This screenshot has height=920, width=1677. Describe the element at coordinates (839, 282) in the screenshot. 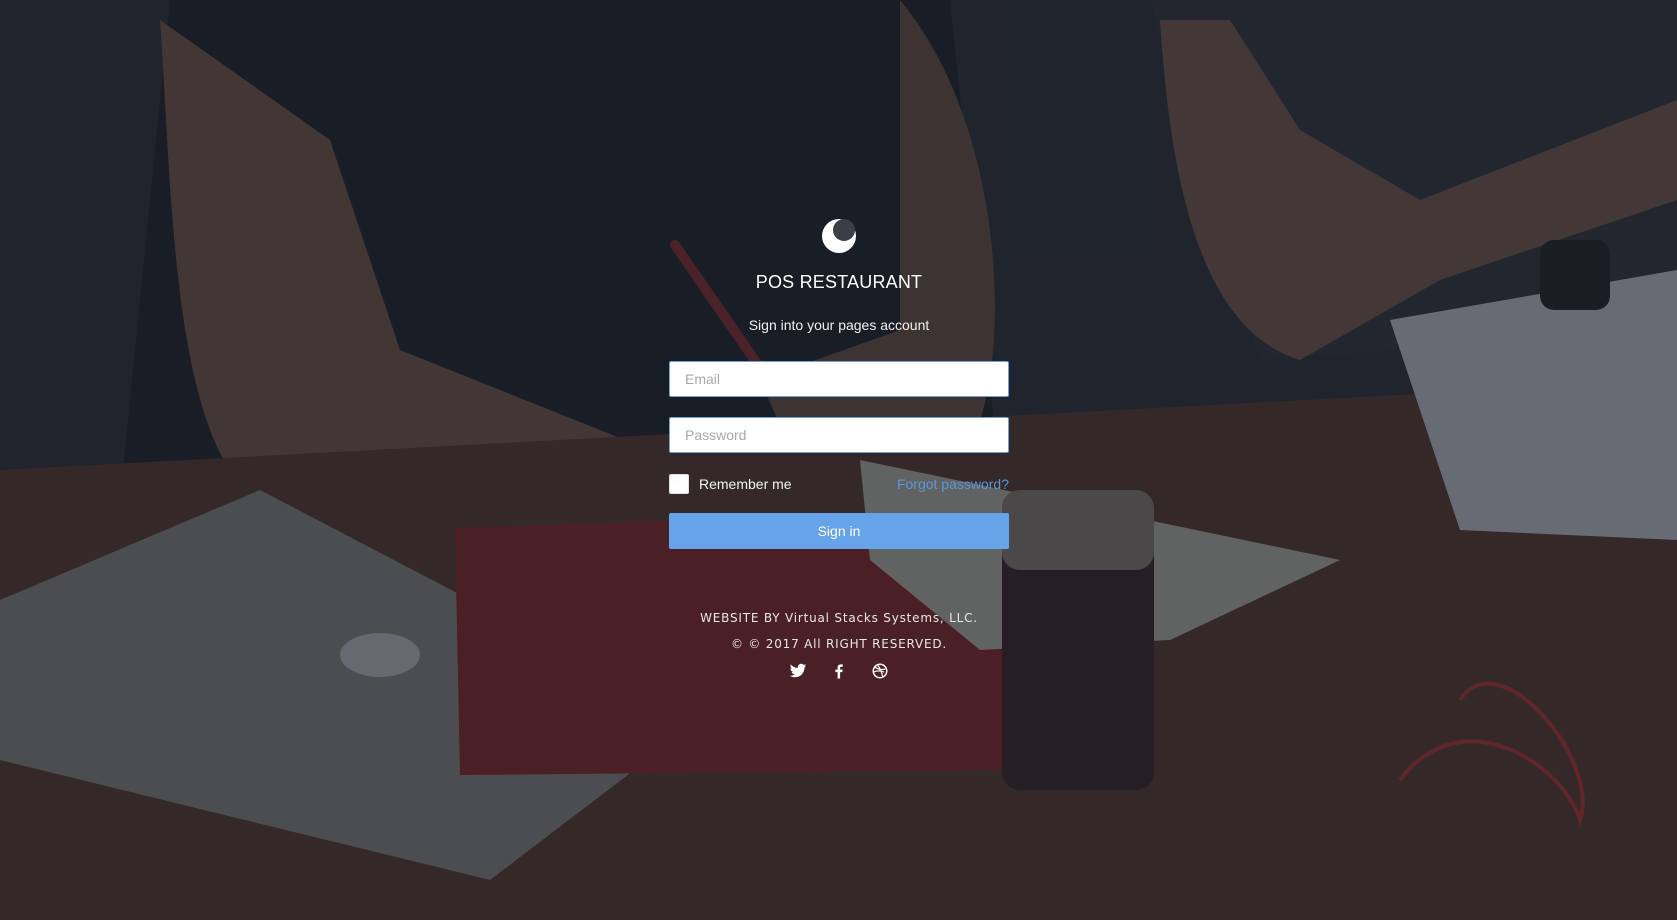

I see `brand-title: POS RESTAURANT` at that location.